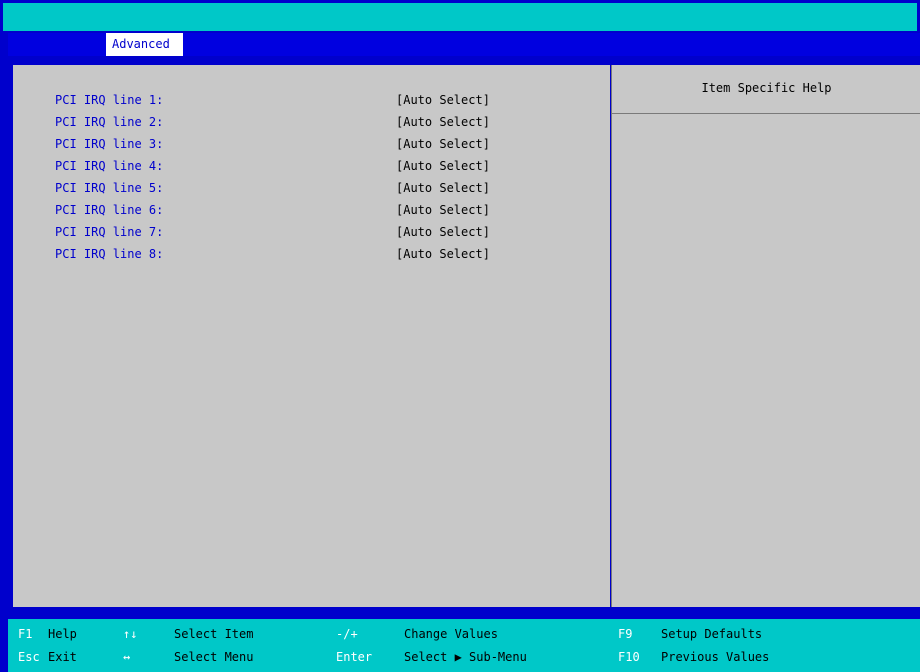 This screenshot has height=672, width=920. What do you see at coordinates (29, 657) in the screenshot?
I see `key-name: Esc` at bounding box center [29, 657].